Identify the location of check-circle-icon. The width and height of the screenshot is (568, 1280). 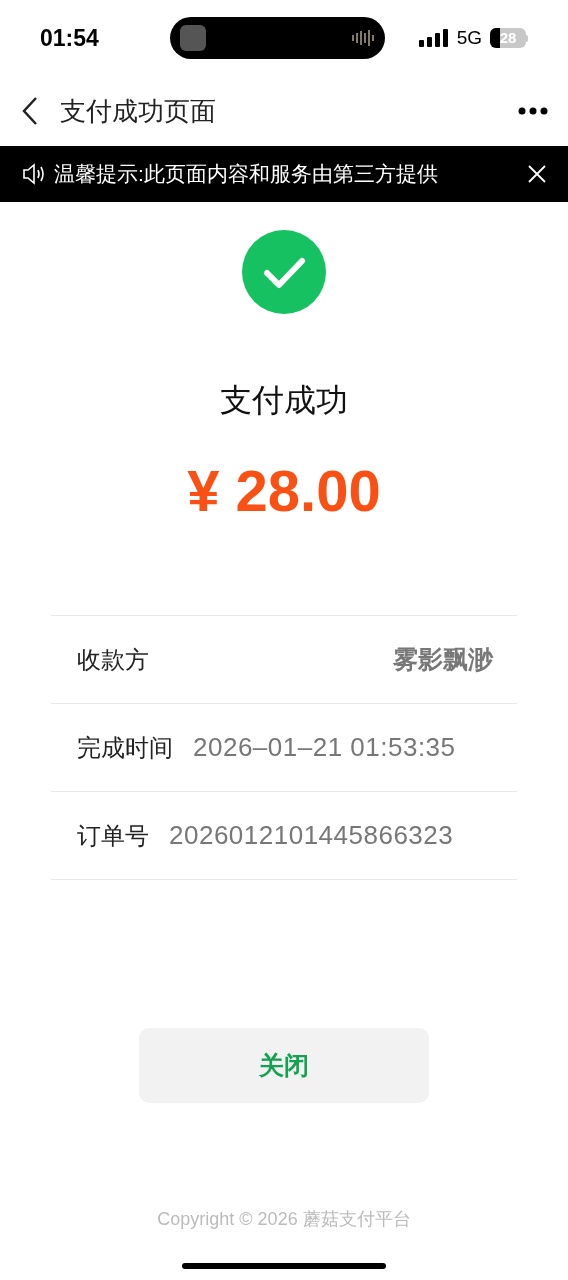
(284, 272).